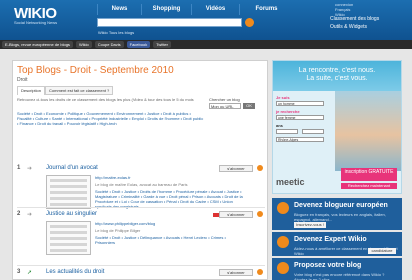  I want to click on search-input, so click(169, 22).